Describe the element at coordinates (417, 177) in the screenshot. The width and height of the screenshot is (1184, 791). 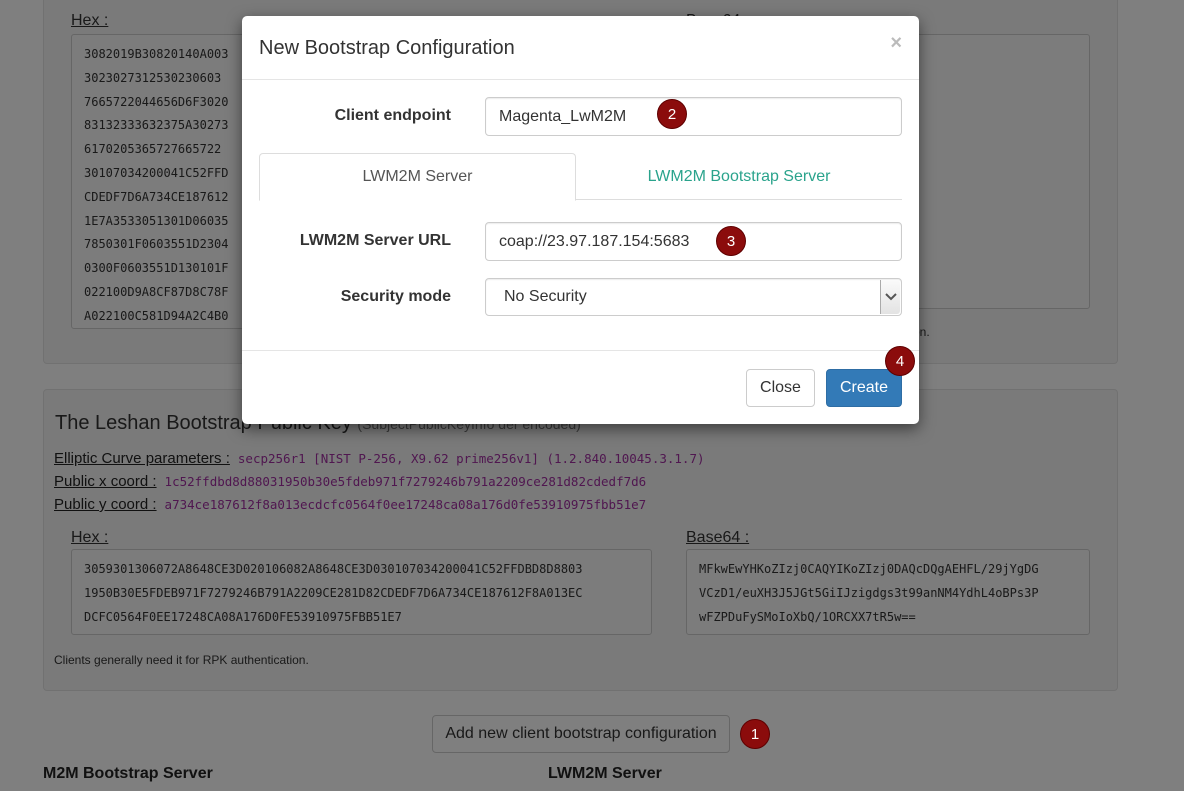
I see `tab-lwm2m-server: LWM2M Server` at that location.